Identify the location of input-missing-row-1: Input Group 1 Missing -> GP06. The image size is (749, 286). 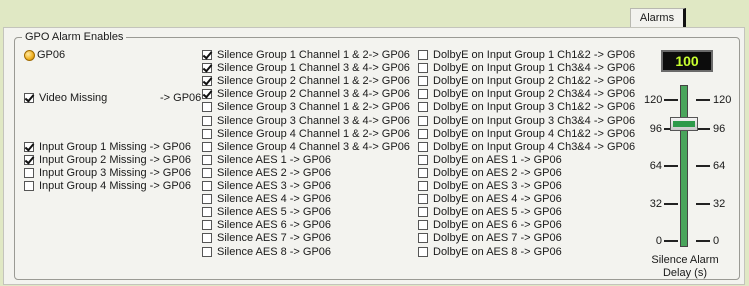
(107, 147).